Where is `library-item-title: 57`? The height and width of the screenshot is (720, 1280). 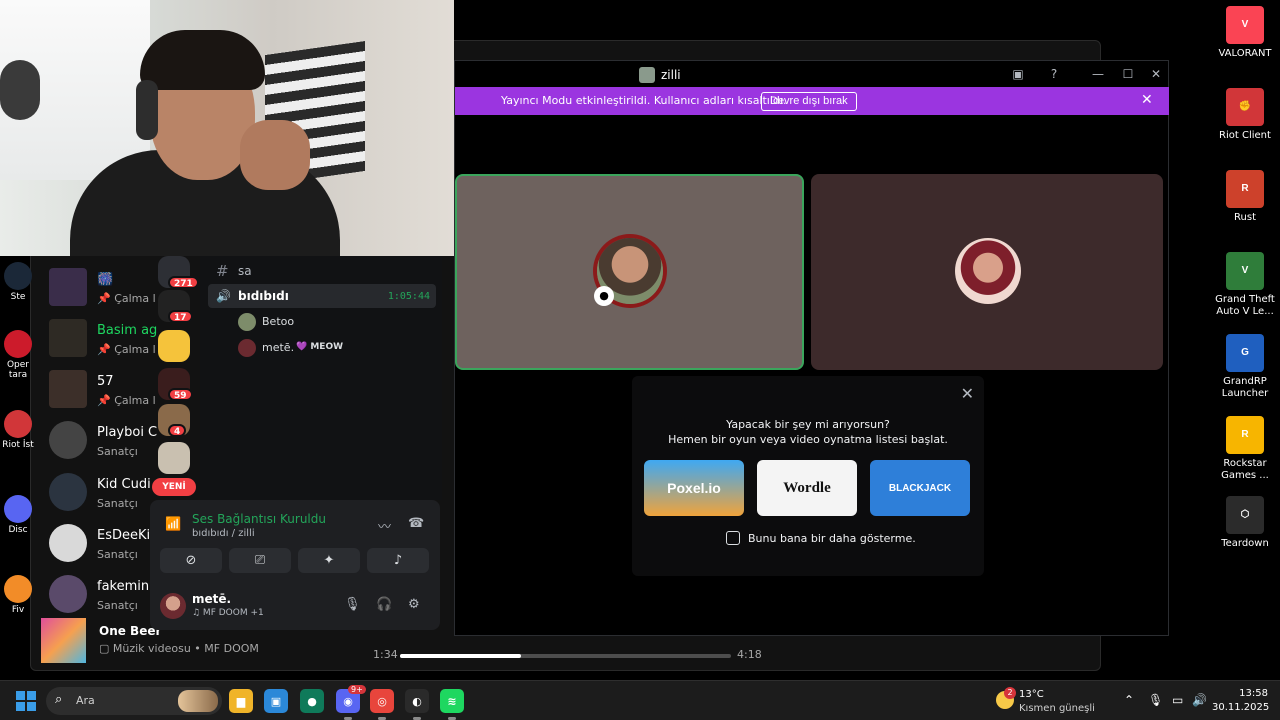 library-item-title: 57 is located at coordinates (105, 381).